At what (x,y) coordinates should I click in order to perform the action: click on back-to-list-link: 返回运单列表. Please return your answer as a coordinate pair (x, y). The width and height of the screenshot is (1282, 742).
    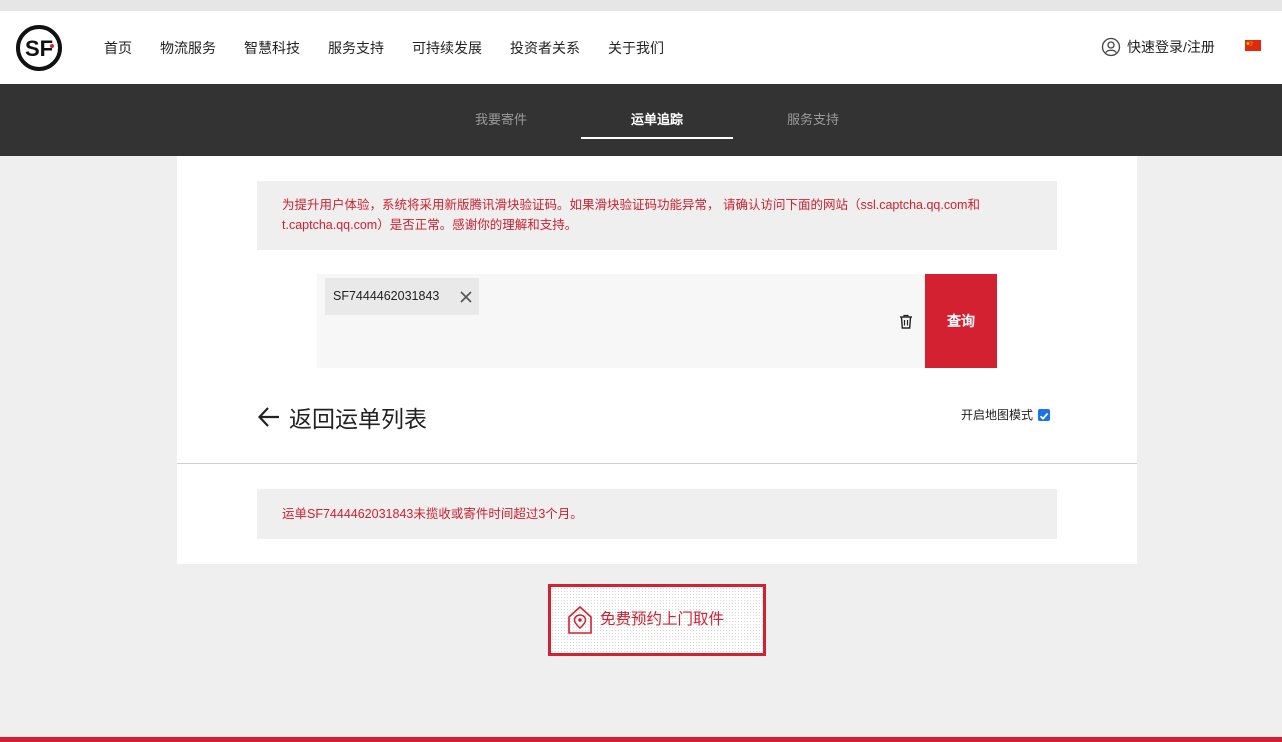
    Looking at the image, I should click on (342, 417).